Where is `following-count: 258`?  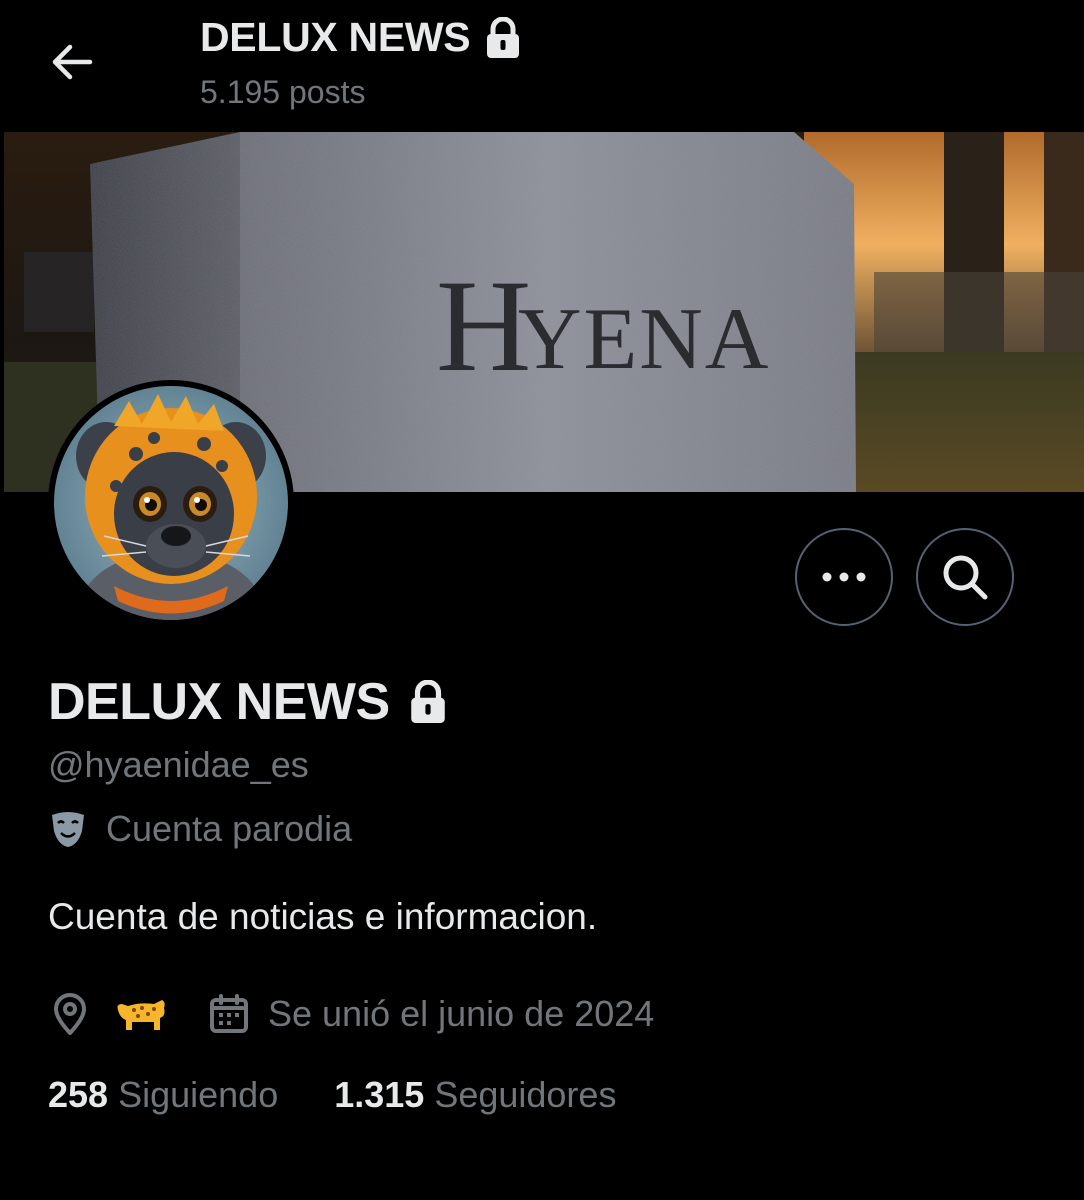
following-count: 258 is located at coordinates (78, 1094).